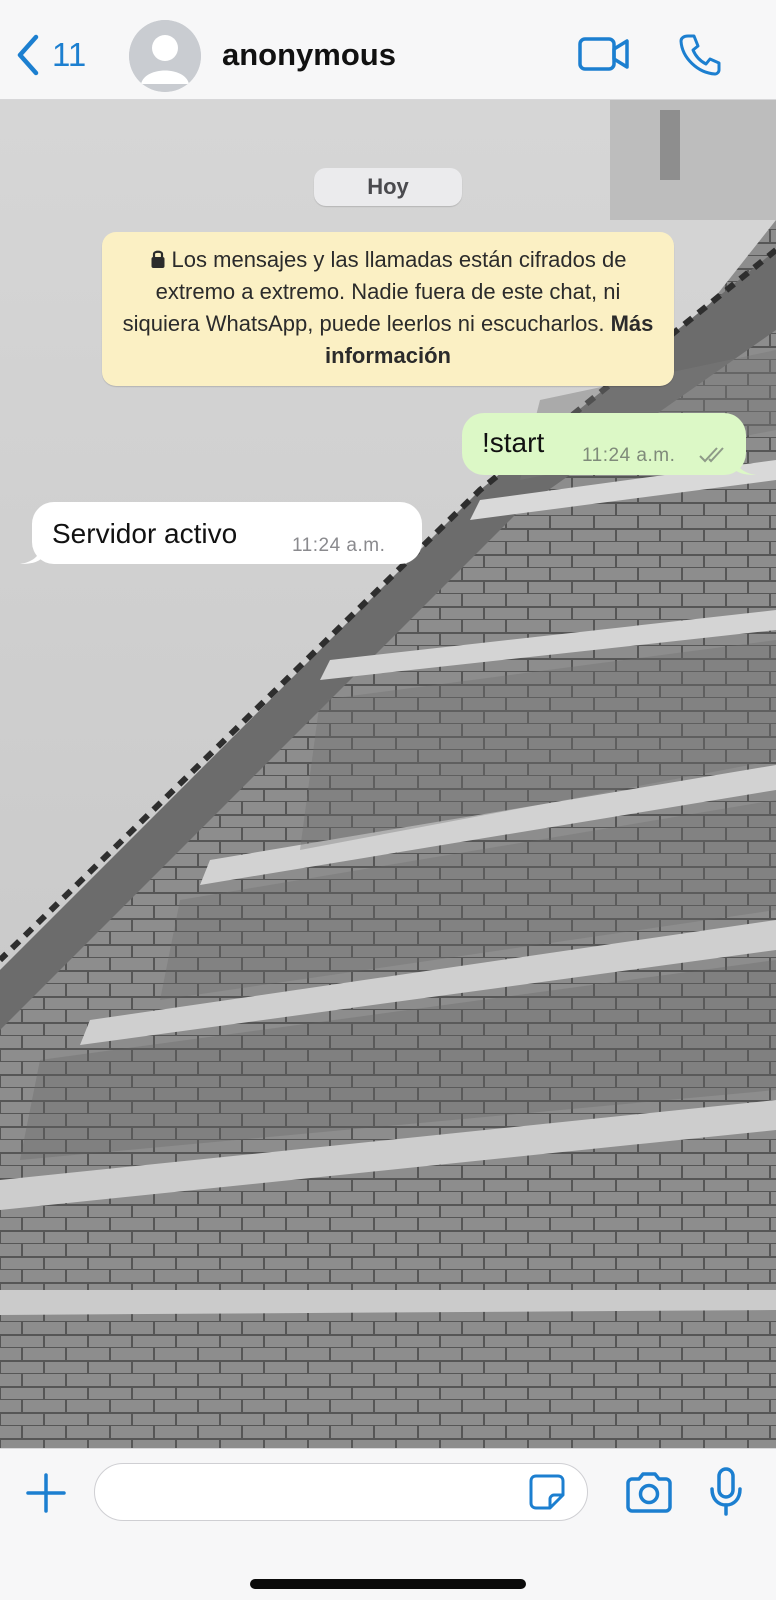 The width and height of the screenshot is (776, 1600). I want to click on chat-header: 11 anonymous, so click(388, 50).